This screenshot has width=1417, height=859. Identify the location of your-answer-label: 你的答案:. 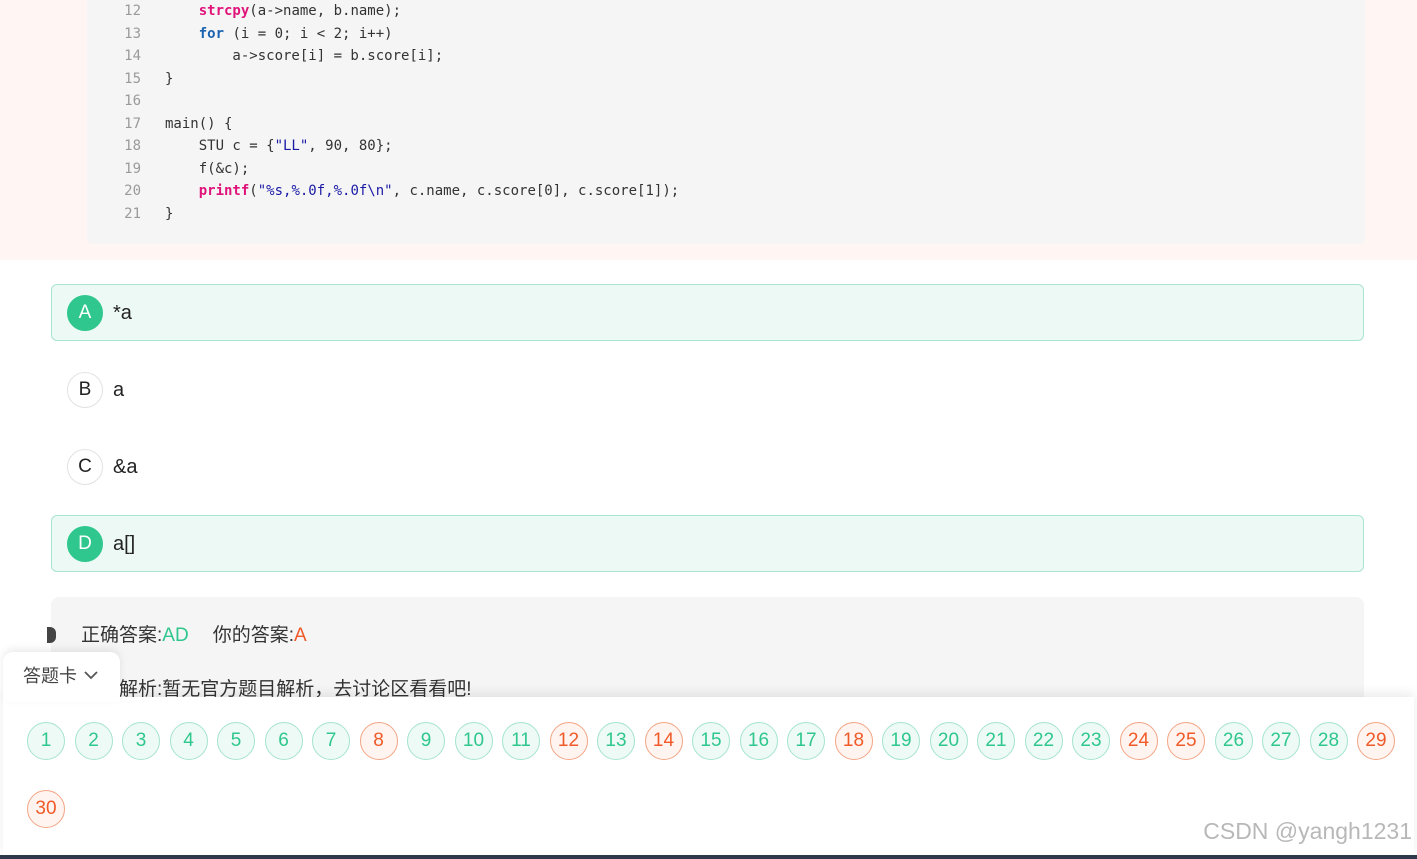
(253, 635).